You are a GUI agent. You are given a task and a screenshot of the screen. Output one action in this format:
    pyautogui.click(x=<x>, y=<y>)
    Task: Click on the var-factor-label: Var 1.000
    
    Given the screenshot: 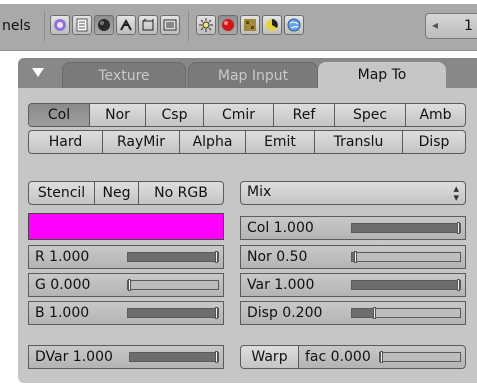 What is the action you would take?
    pyautogui.click(x=281, y=285)
    